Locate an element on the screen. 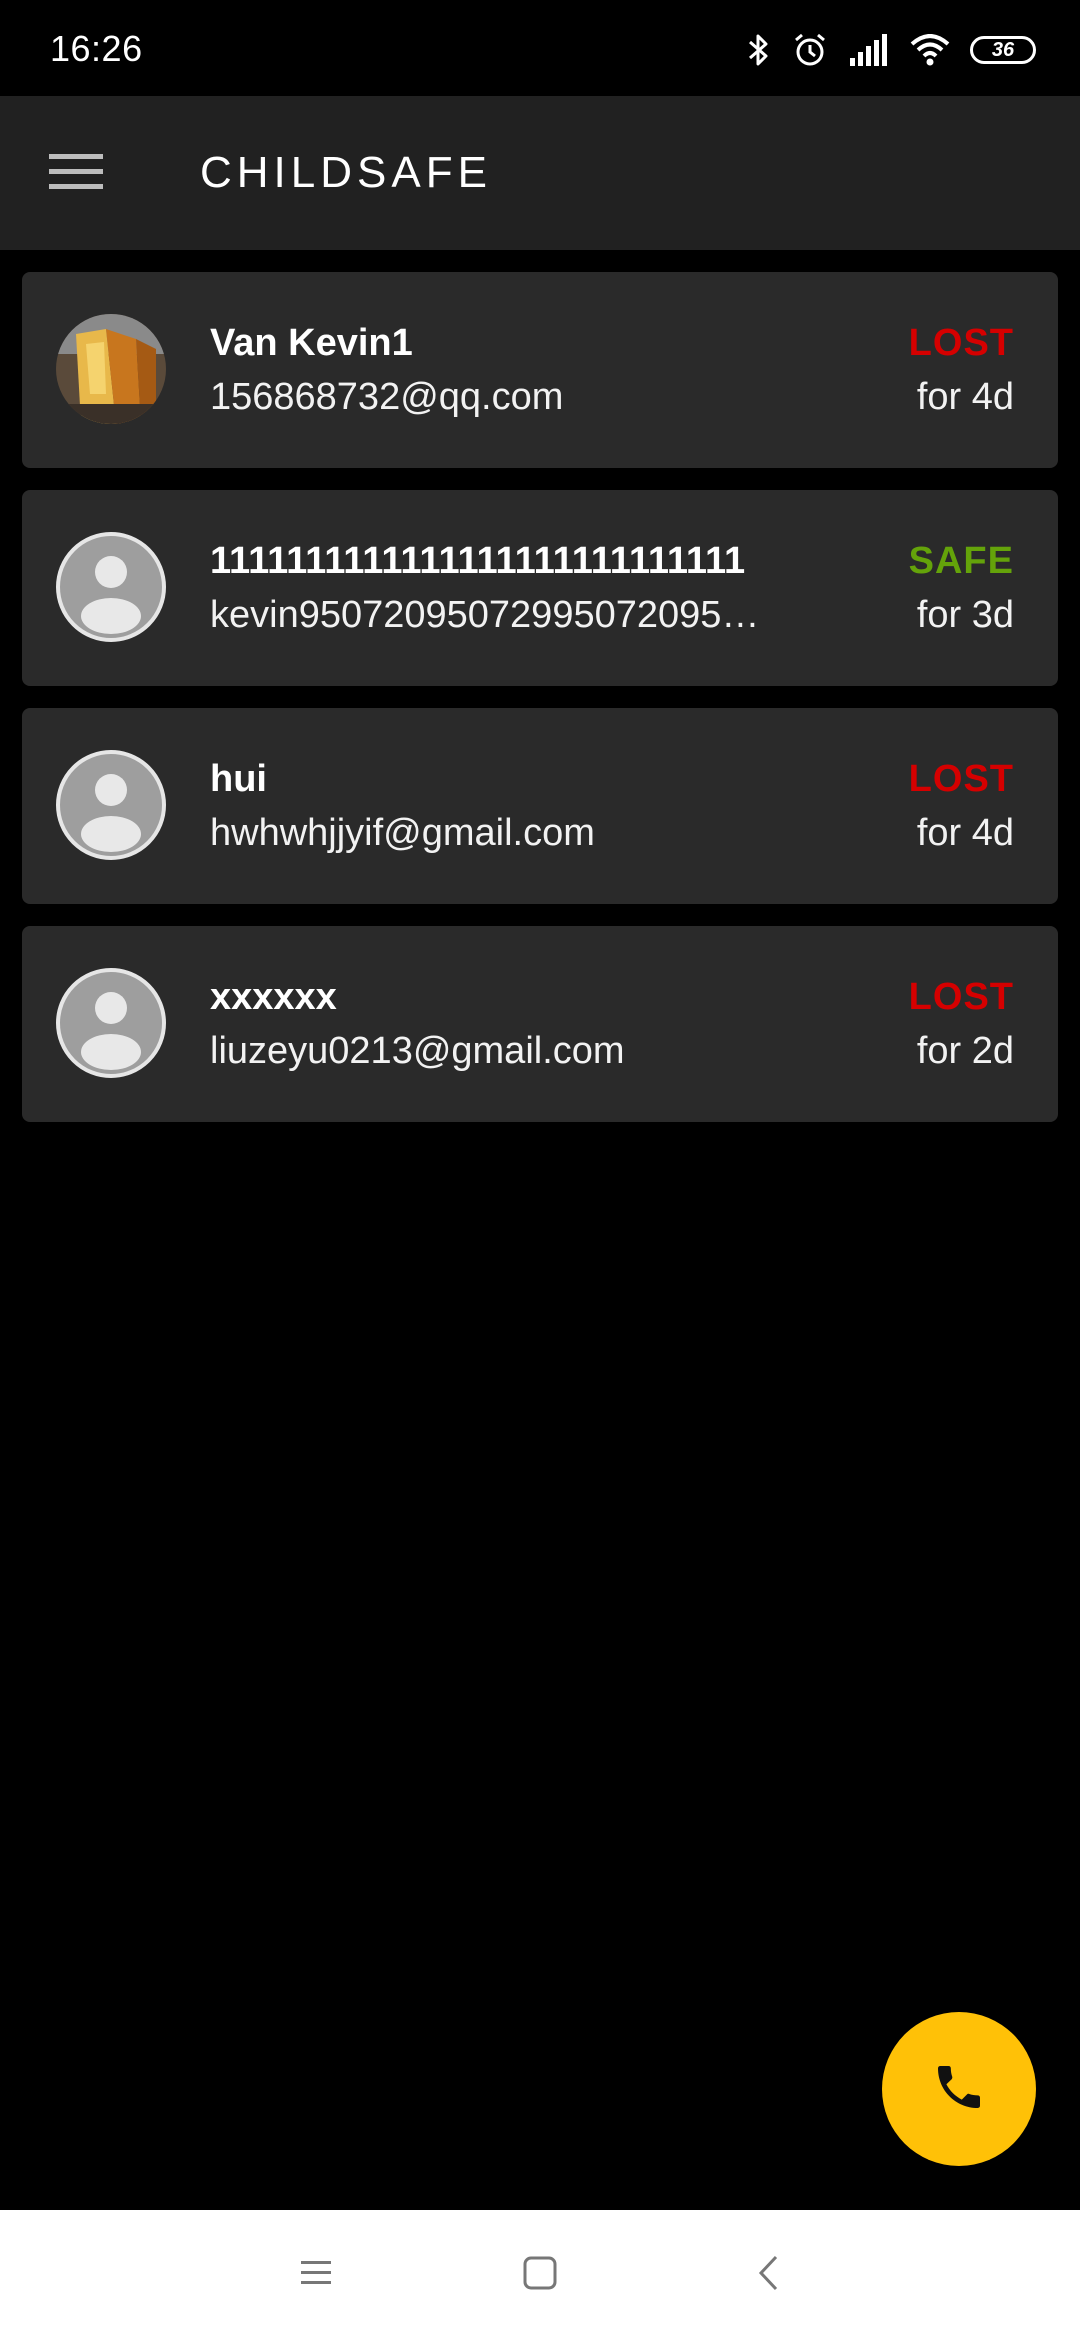 This screenshot has width=1080, height=2340. home-button is located at coordinates (540, 2275).